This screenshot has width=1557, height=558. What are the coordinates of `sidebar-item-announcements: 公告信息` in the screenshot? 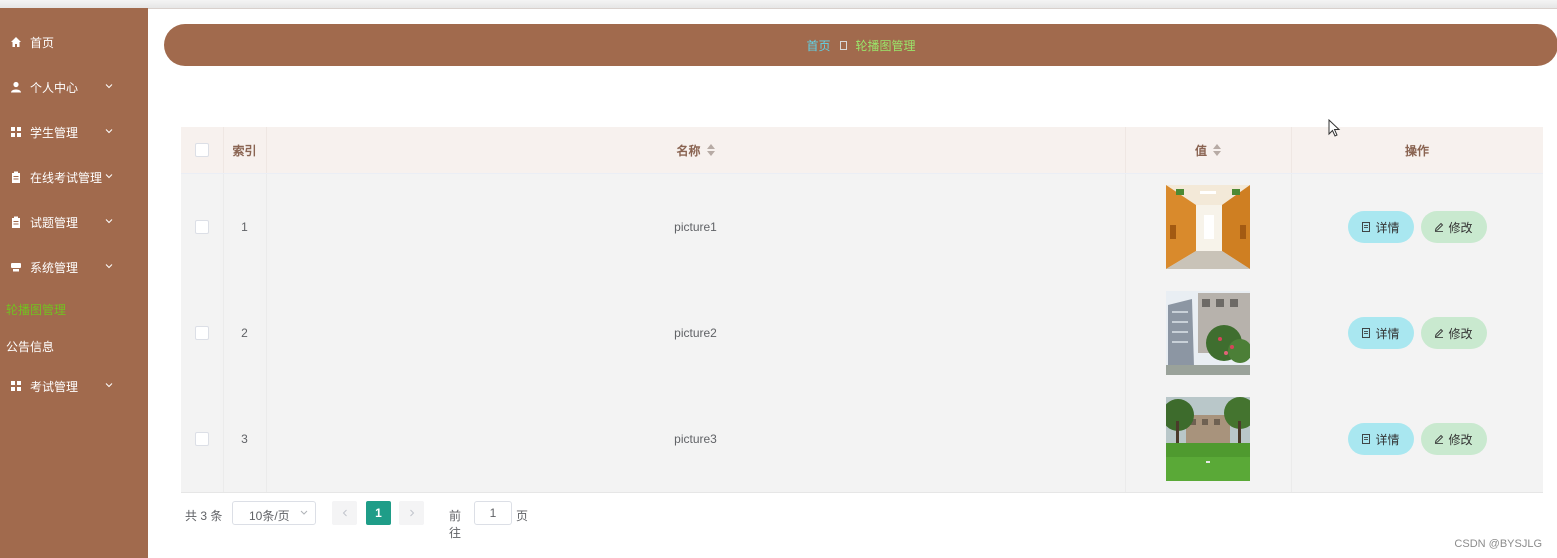 It's located at (30, 346).